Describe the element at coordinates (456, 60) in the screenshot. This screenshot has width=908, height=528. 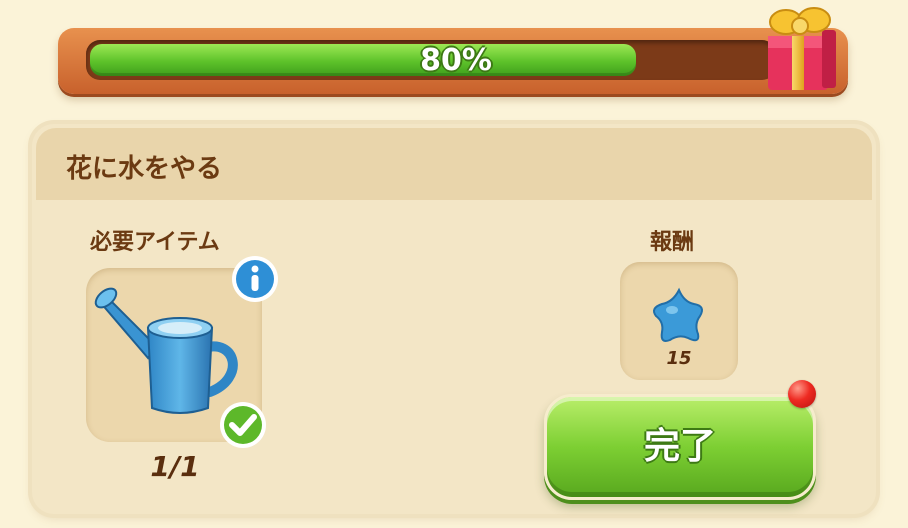
I see `progress-percent-label: 80%` at that location.